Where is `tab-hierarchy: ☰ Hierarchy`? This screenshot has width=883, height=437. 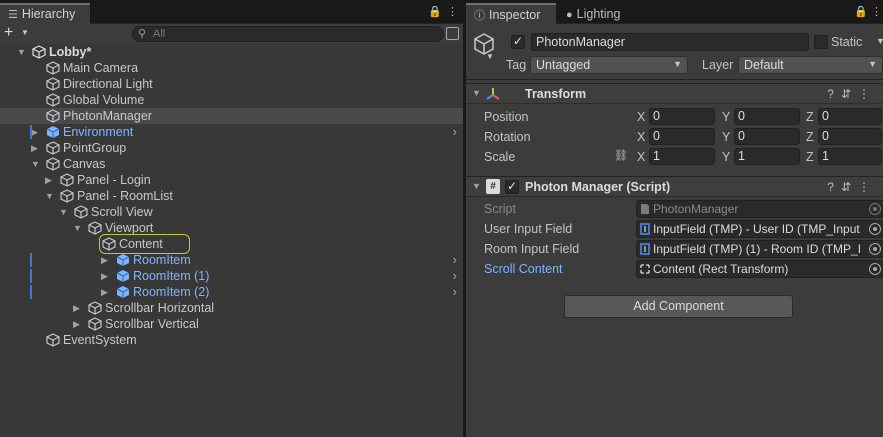
tab-hierarchy: ☰ Hierarchy is located at coordinates (45, 13).